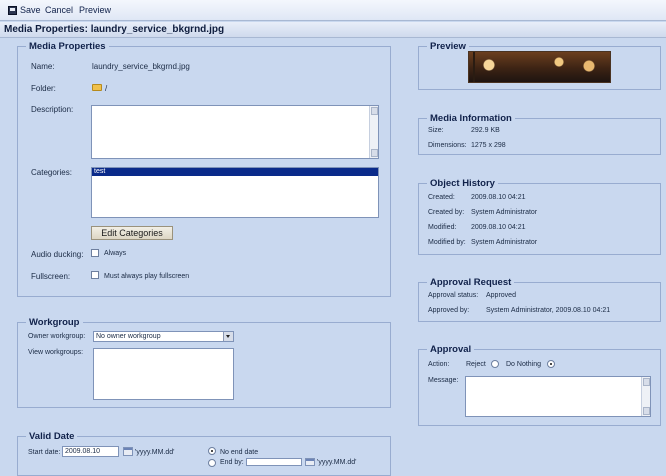 This screenshot has width=666, height=476. I want to click on start-date-label: Start date:, so click(44, 452).